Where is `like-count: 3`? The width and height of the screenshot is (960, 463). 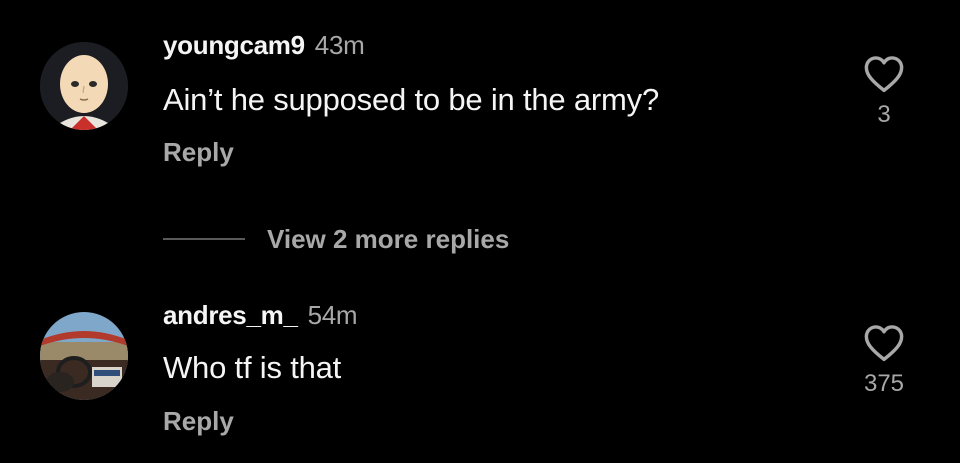 like-count: 3 is located at coordinates (884, 114).